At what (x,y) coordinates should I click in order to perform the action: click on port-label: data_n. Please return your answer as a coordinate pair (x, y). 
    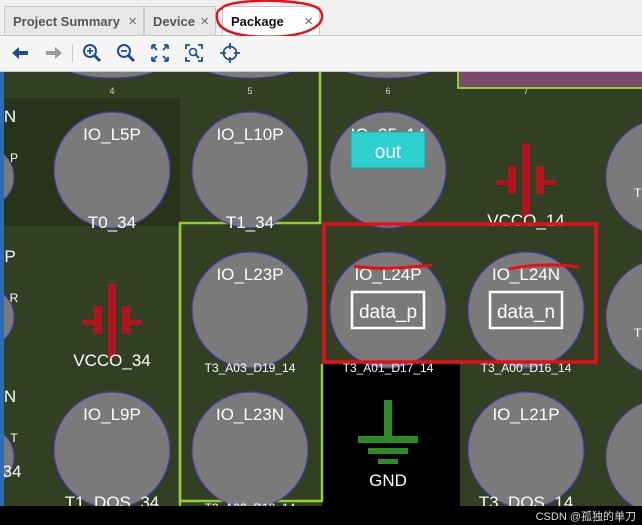
    Looking at the image, I should click on (526, 312).